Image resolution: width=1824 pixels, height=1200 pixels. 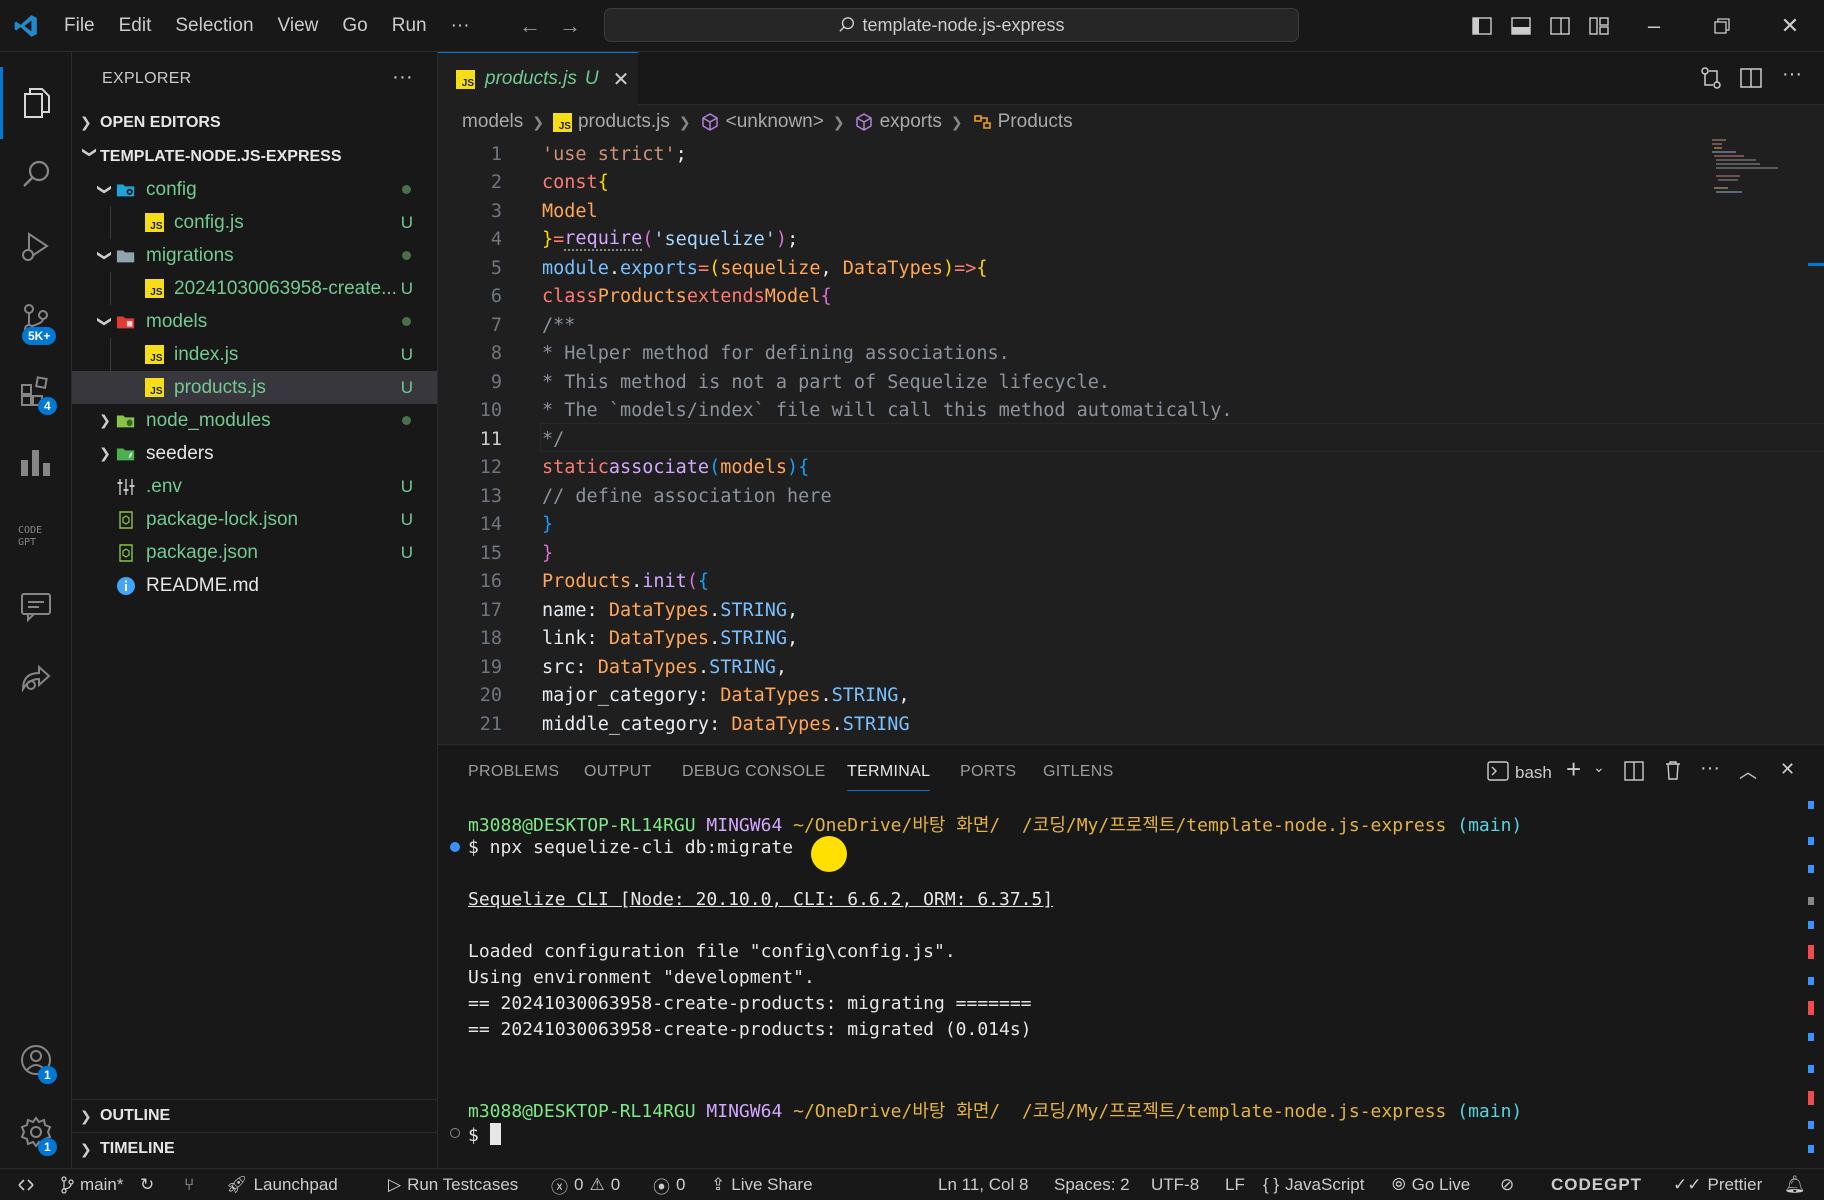 What do you see at coordinates (1710, 768) in the screenshot?
I see `panel-more-icon: ···` at bounding box center [1710, 768].